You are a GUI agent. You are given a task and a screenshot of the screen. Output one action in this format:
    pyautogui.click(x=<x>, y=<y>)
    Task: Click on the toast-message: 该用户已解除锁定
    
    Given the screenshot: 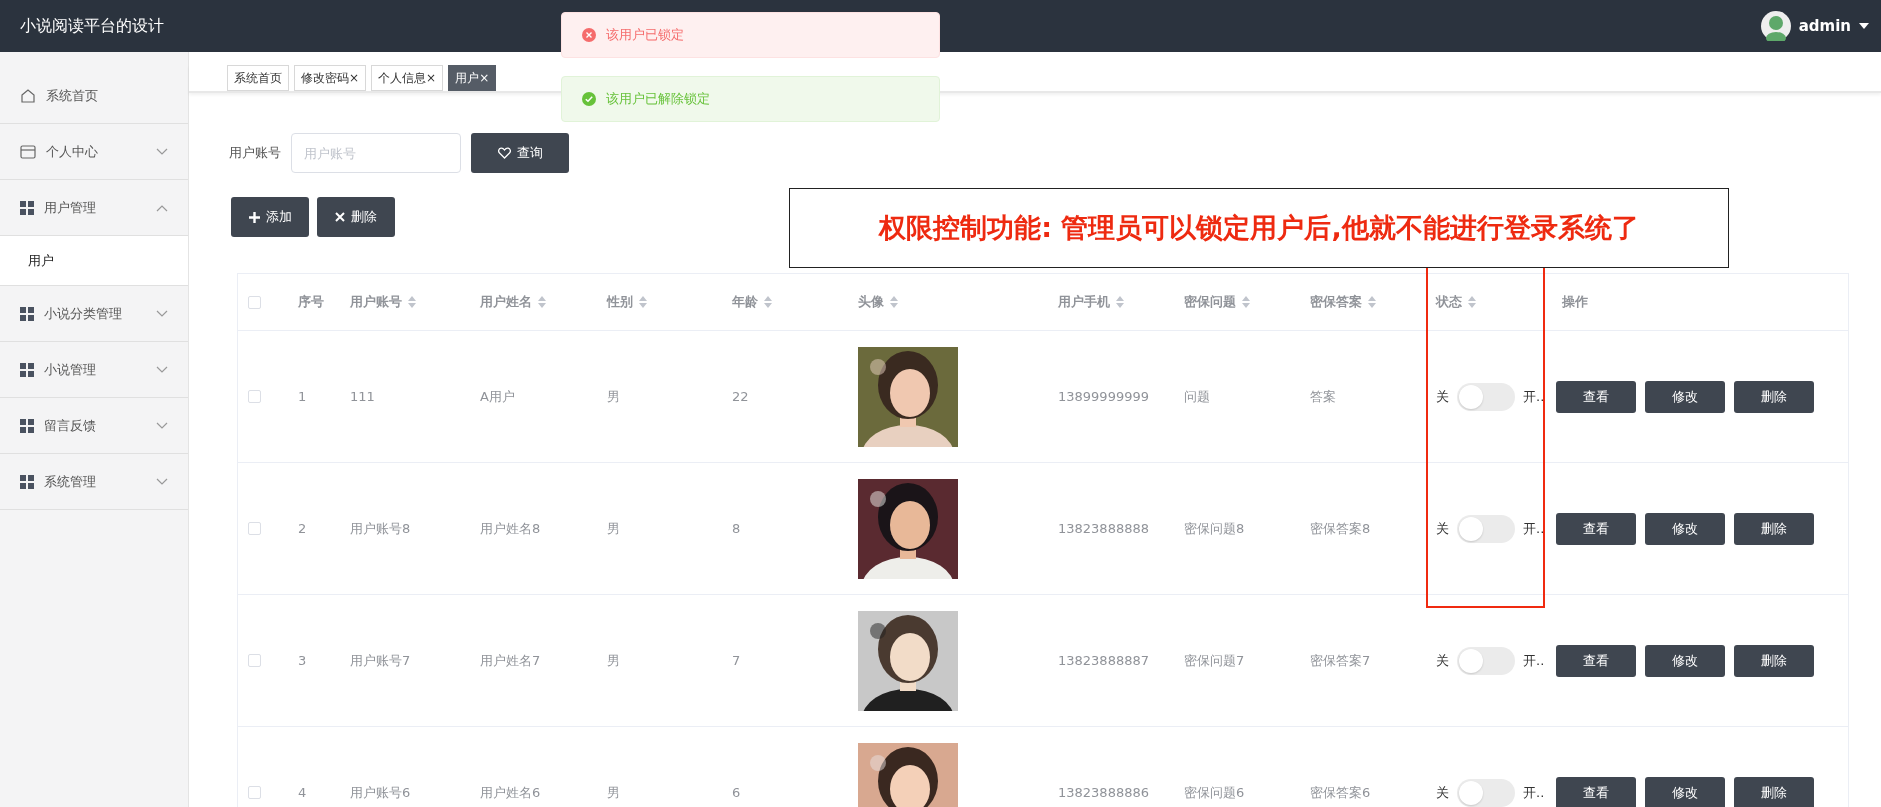 What is the action you would take?
    pyautogui.click(x=750, y=99)
    